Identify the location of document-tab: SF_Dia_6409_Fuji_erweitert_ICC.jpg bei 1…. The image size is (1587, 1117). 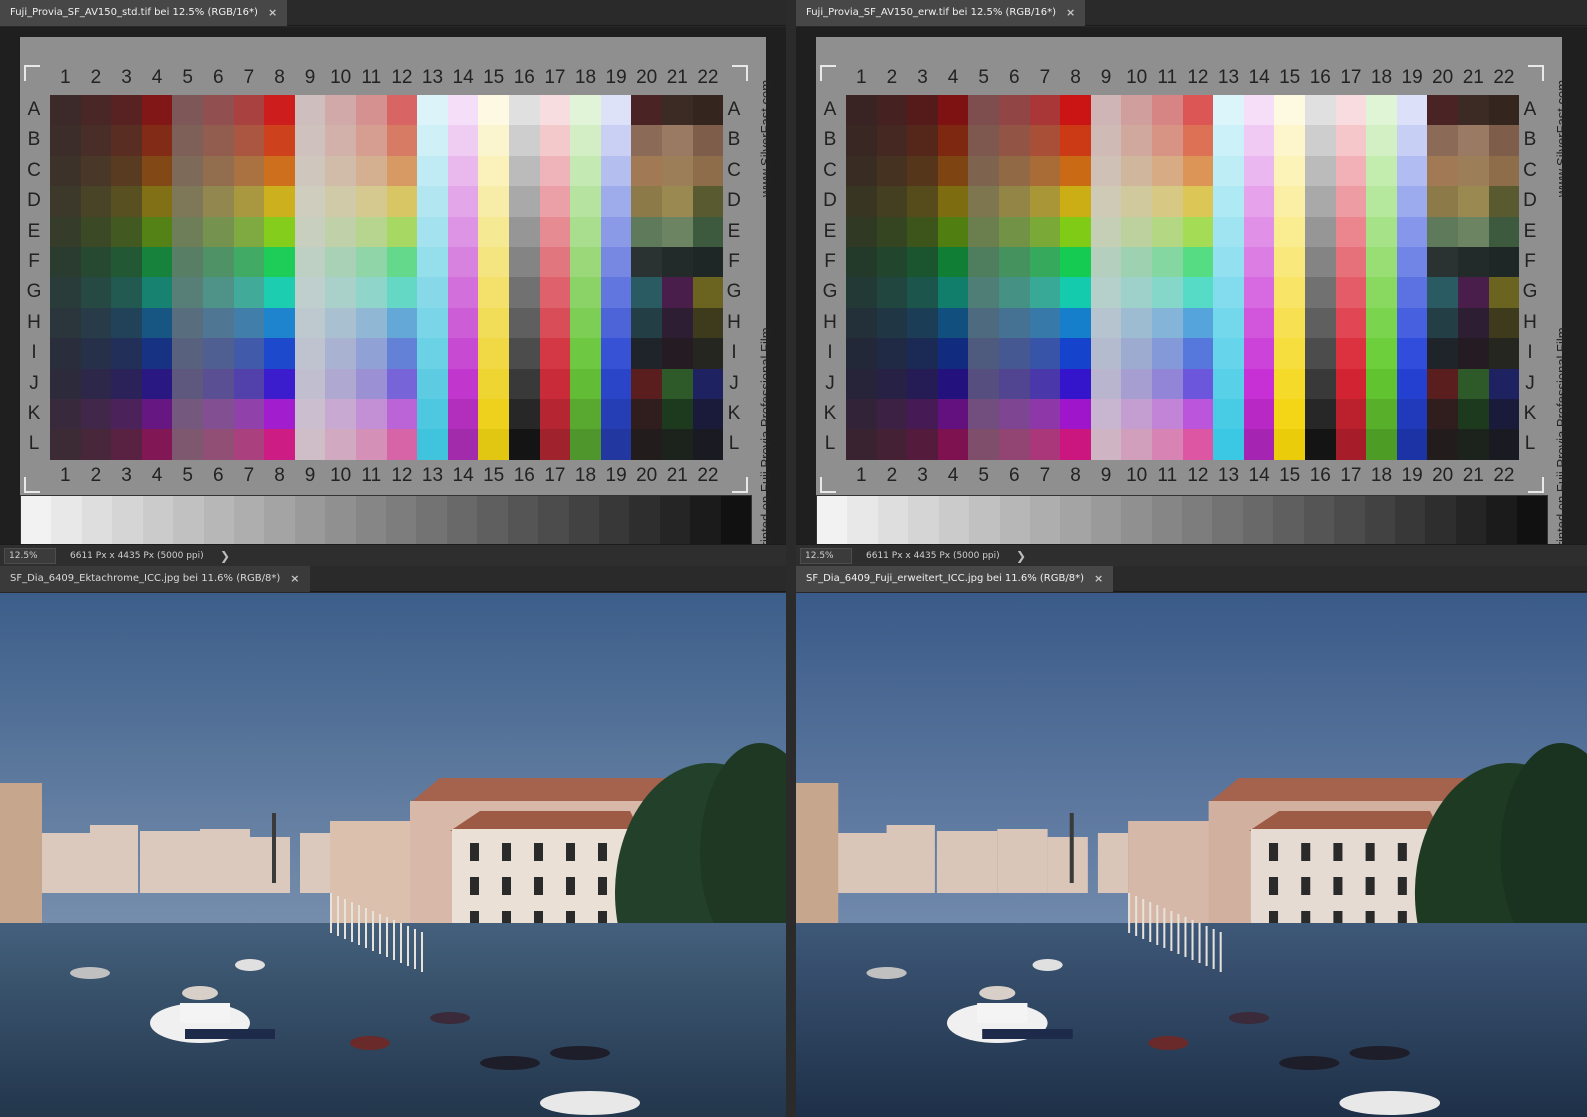
(955, 579).